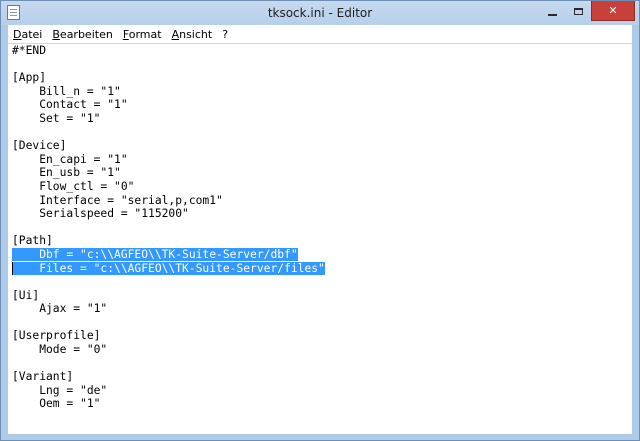  I want to click on close-icon: ✕, so click(613, 10).